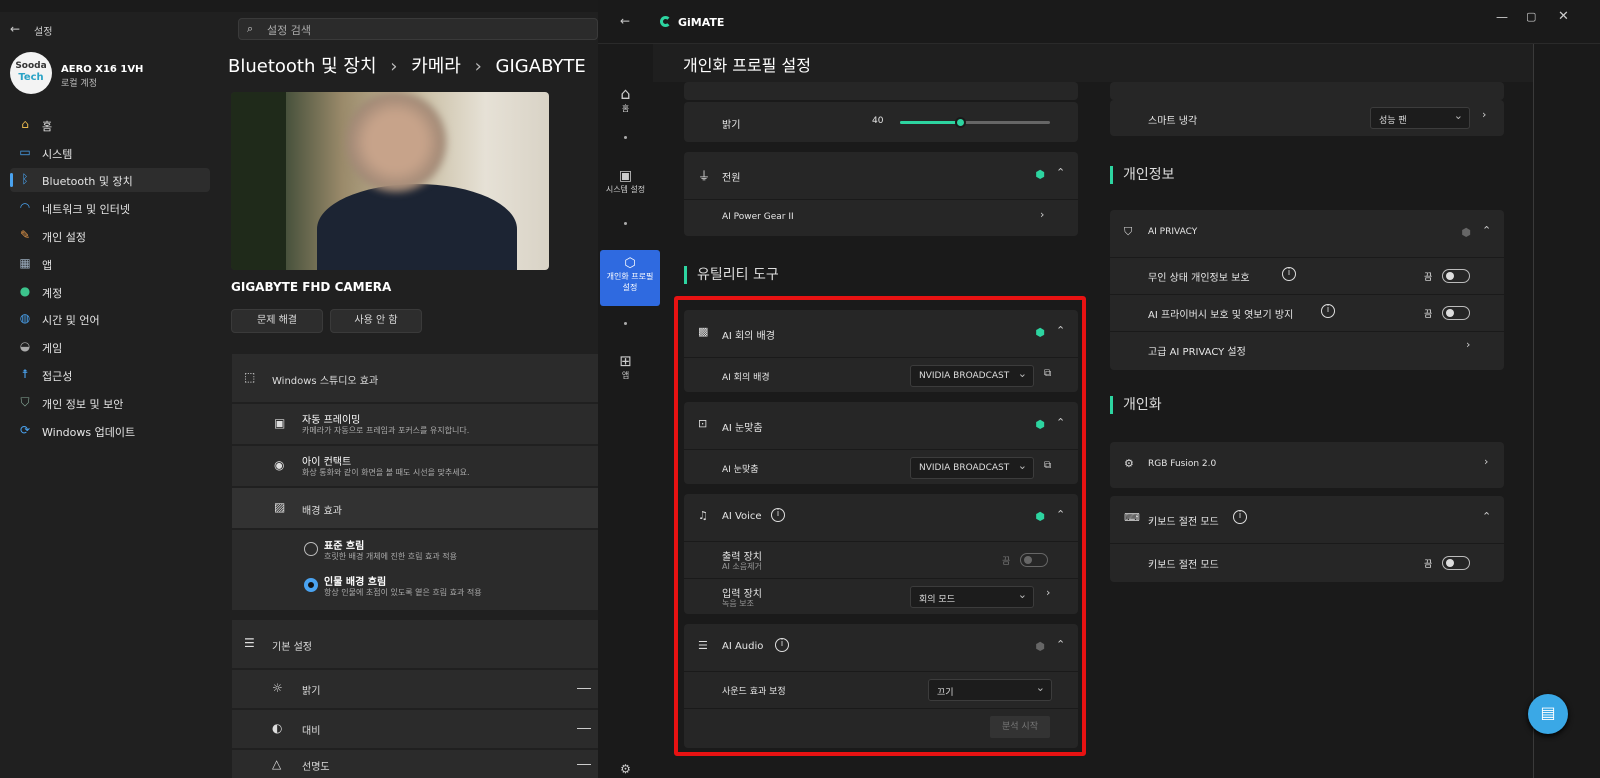 The image size is (1600, 778). I want to click on avatar-text-2: Tech, so click(31, 77).